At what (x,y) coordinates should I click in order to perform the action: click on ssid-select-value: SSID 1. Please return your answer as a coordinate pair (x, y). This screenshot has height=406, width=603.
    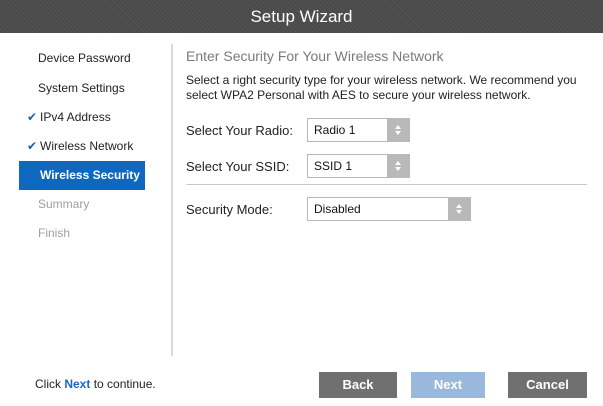
    Looking at the image, I should click on (333, 166).